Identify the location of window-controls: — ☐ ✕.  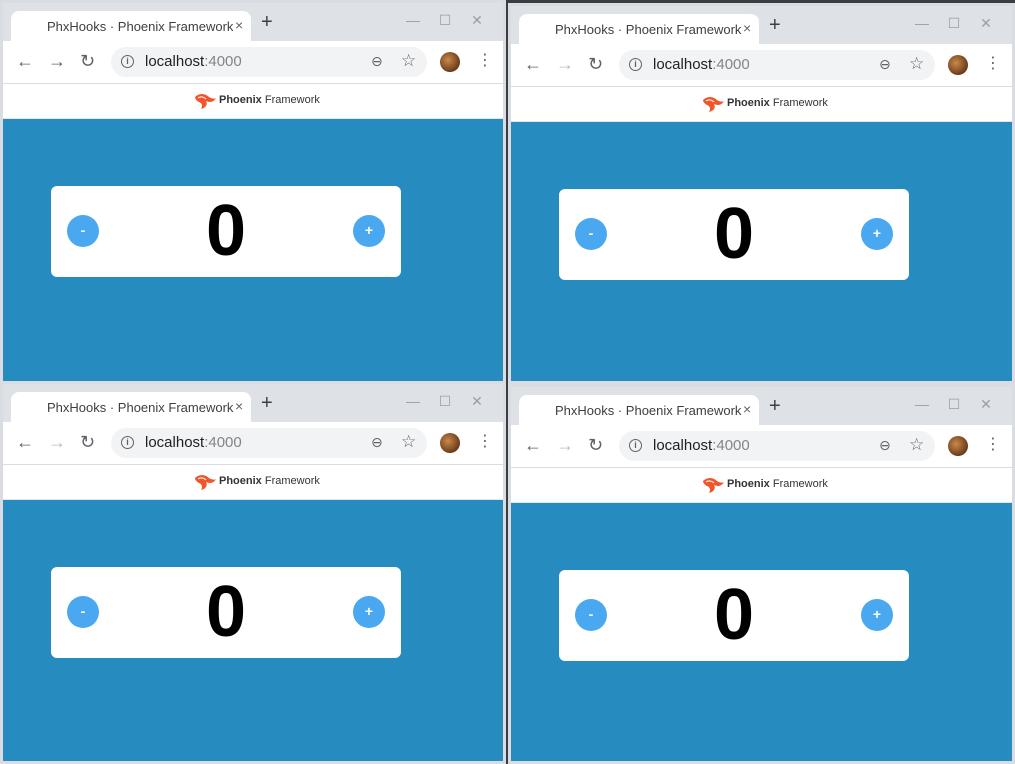
(954, 404).